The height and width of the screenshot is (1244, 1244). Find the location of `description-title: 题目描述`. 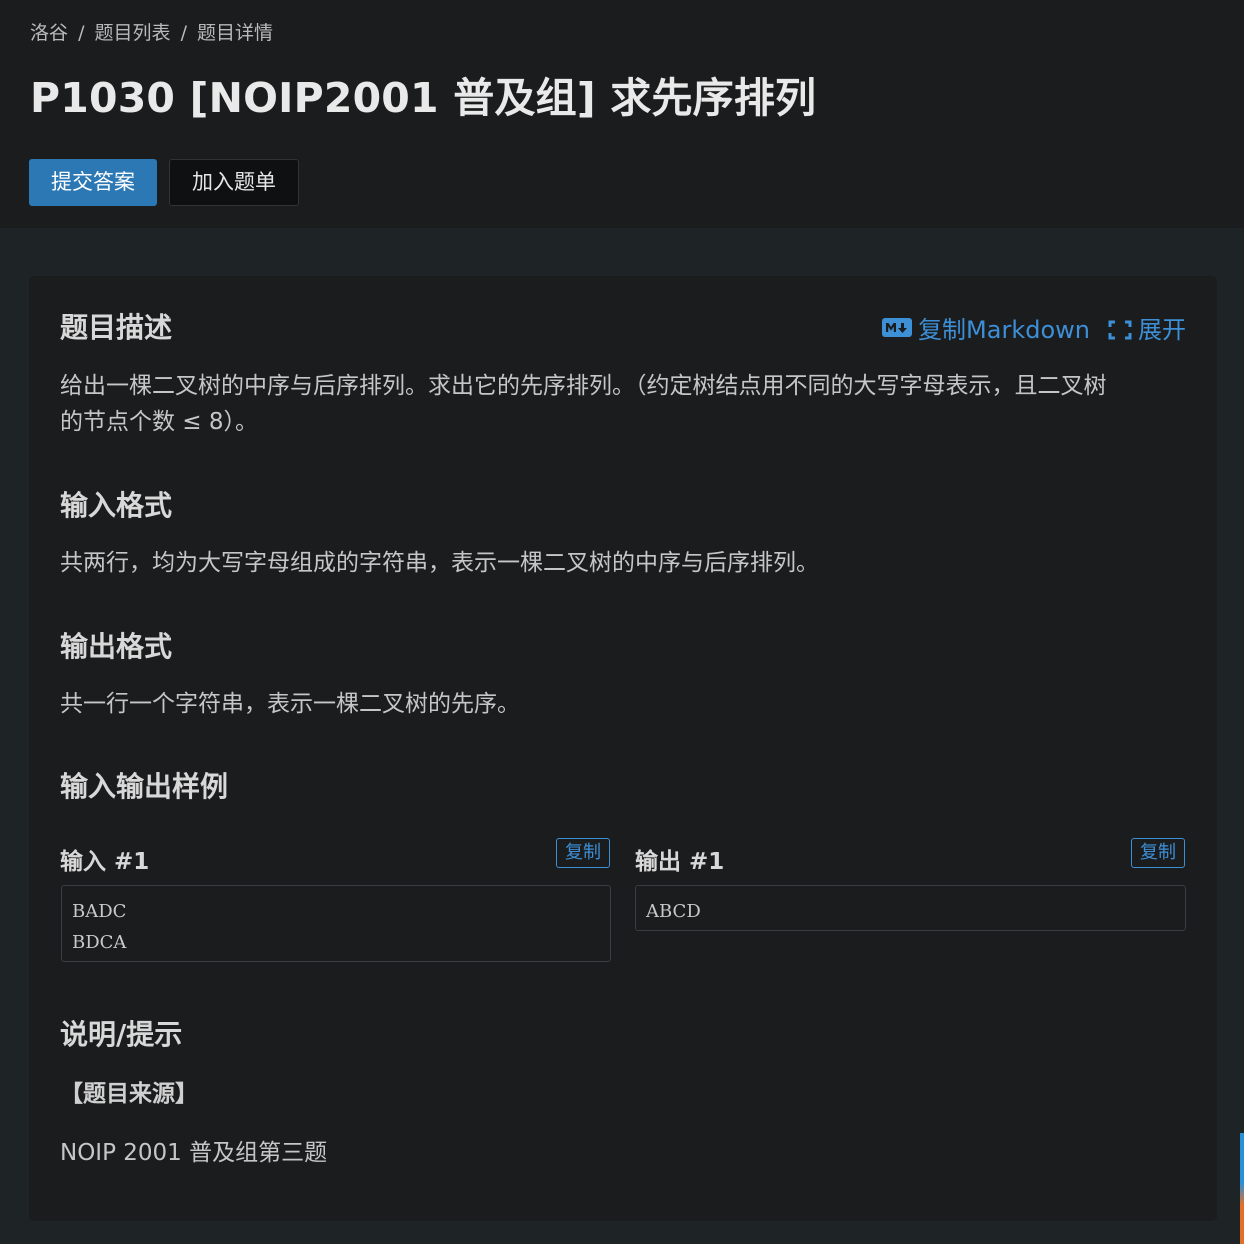

description-title: 题目描述 is located at coordinates (116, 327).